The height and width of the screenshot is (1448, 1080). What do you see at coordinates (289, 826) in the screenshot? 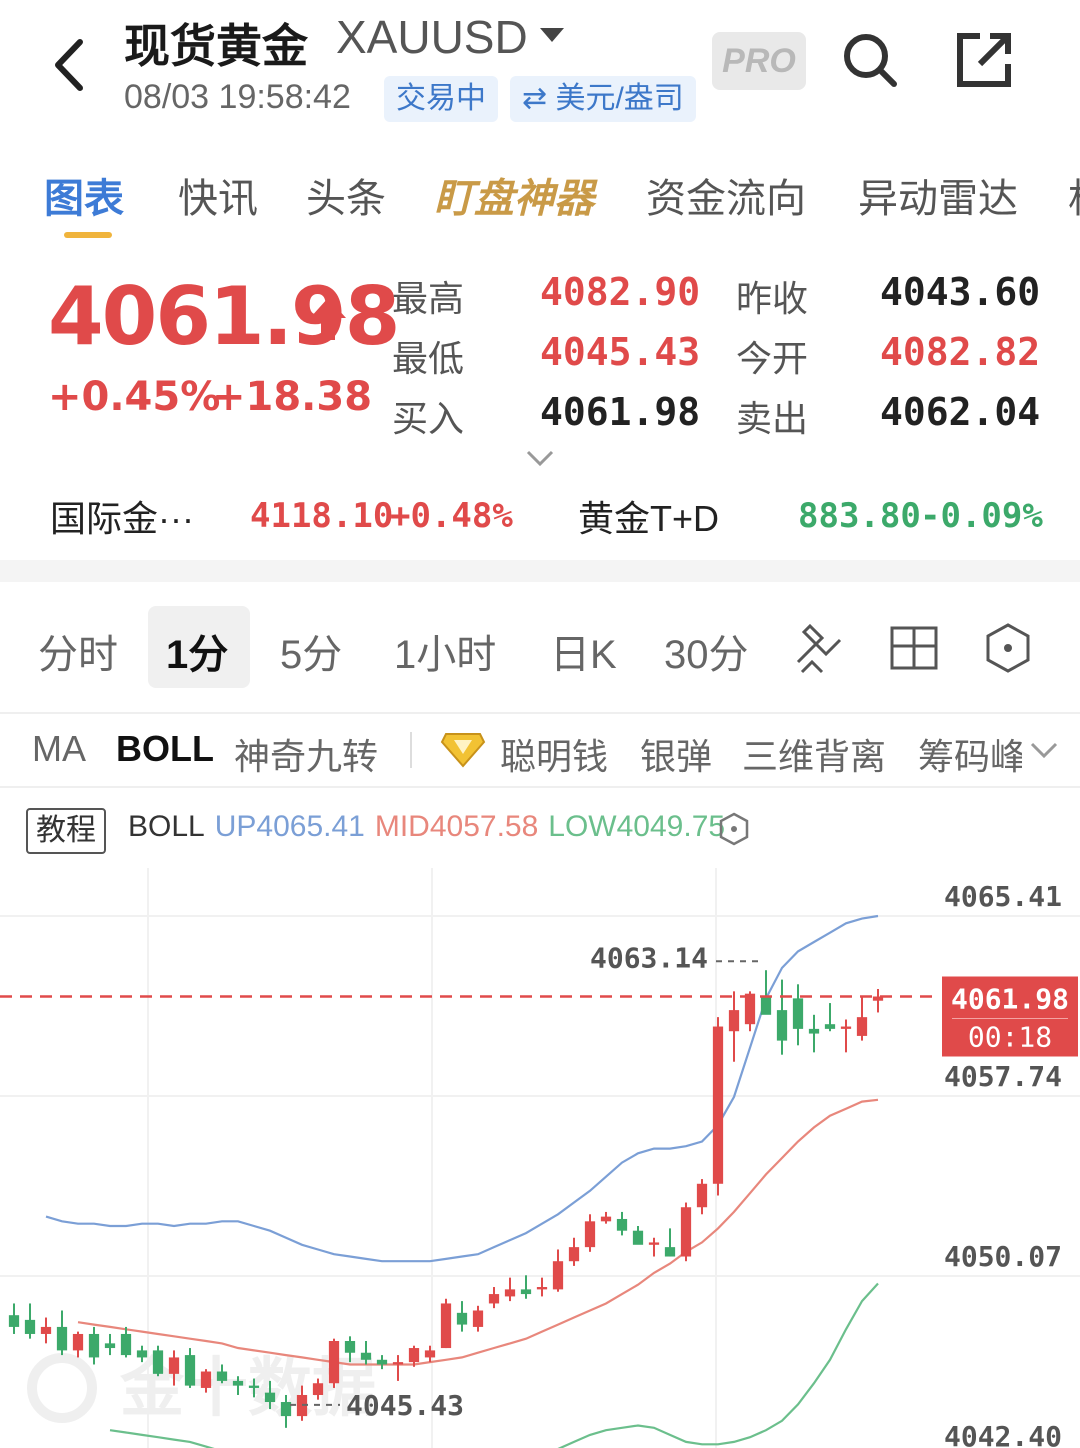
I see `boll-legend-up: UP4065.41` at bounding box center [289, 826].